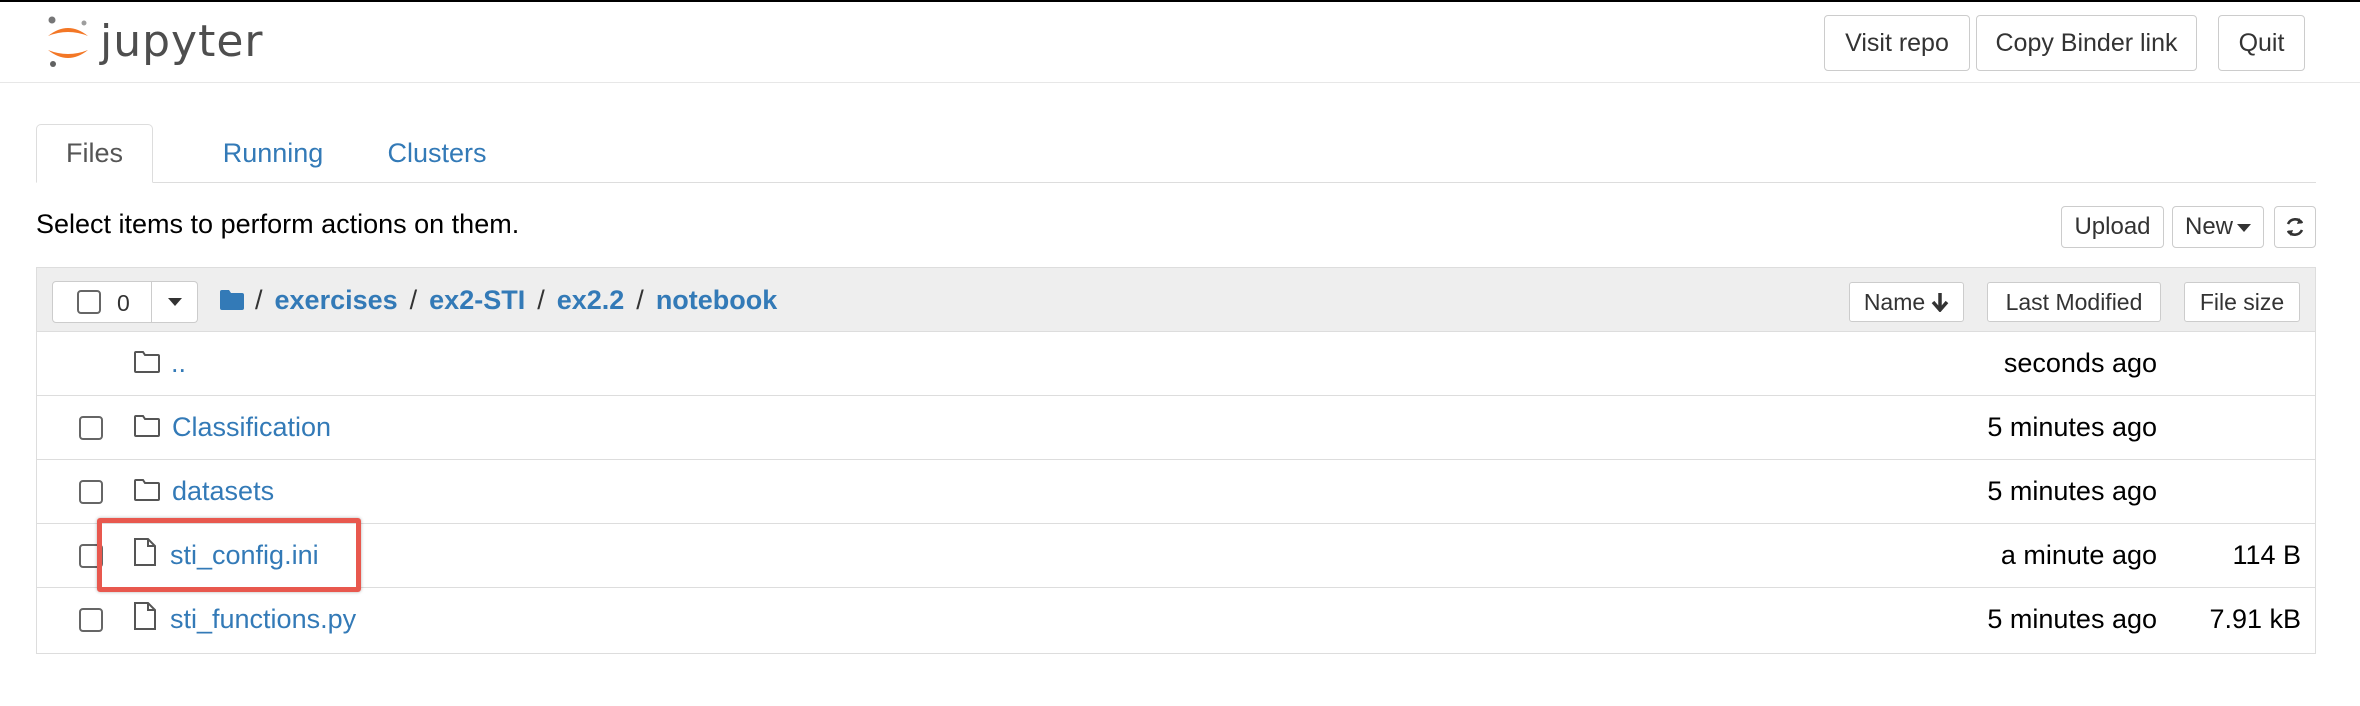  I want to click on new-button-label: New, so click(2208, 226).